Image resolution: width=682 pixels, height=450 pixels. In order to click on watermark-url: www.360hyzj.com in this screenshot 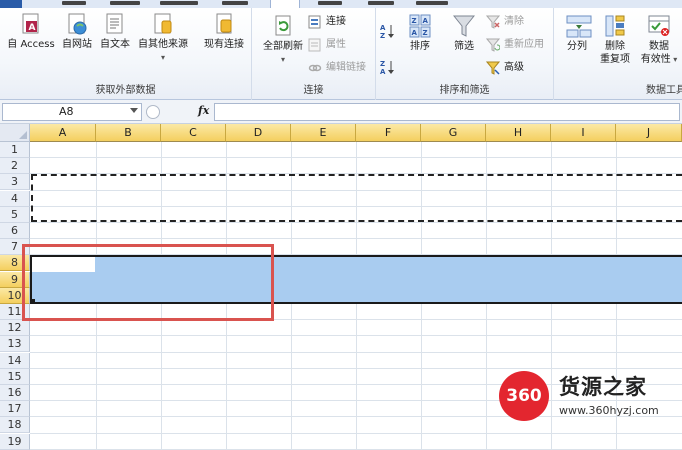, I will do `click(609, 410)`.